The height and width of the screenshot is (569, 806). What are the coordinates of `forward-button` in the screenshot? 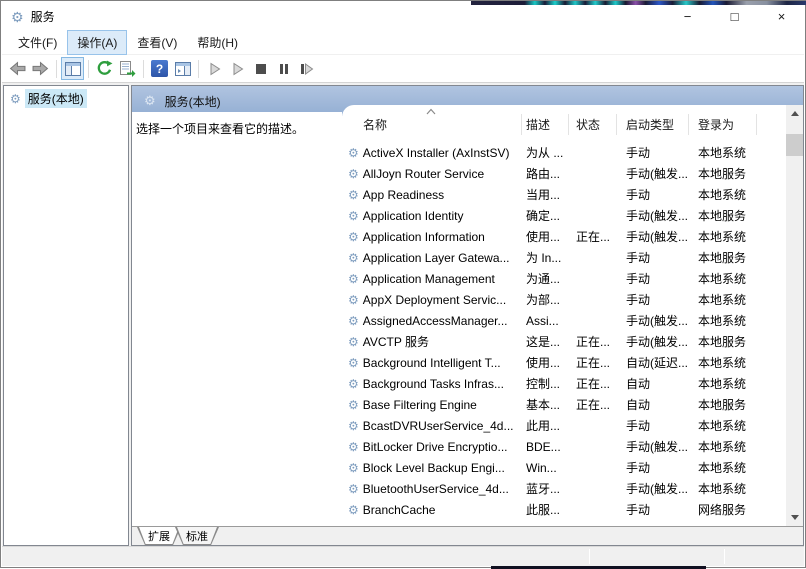 It's located at (40, 68).